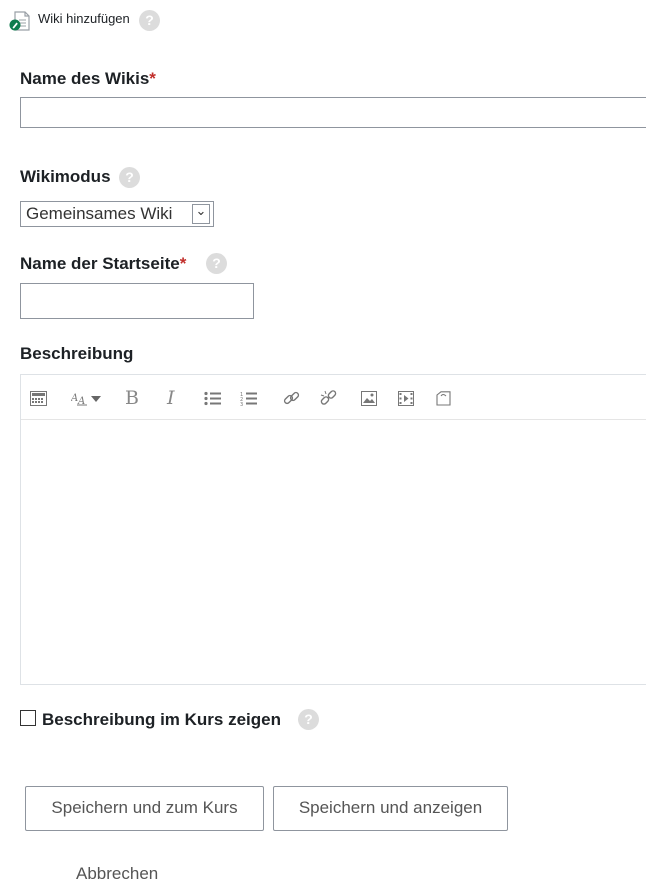 The height and width of the screenshot is (884, 646). Describe the element at coordinates (77, 353) in the screenshot. I see `description-label: Beschreibung` at that location.